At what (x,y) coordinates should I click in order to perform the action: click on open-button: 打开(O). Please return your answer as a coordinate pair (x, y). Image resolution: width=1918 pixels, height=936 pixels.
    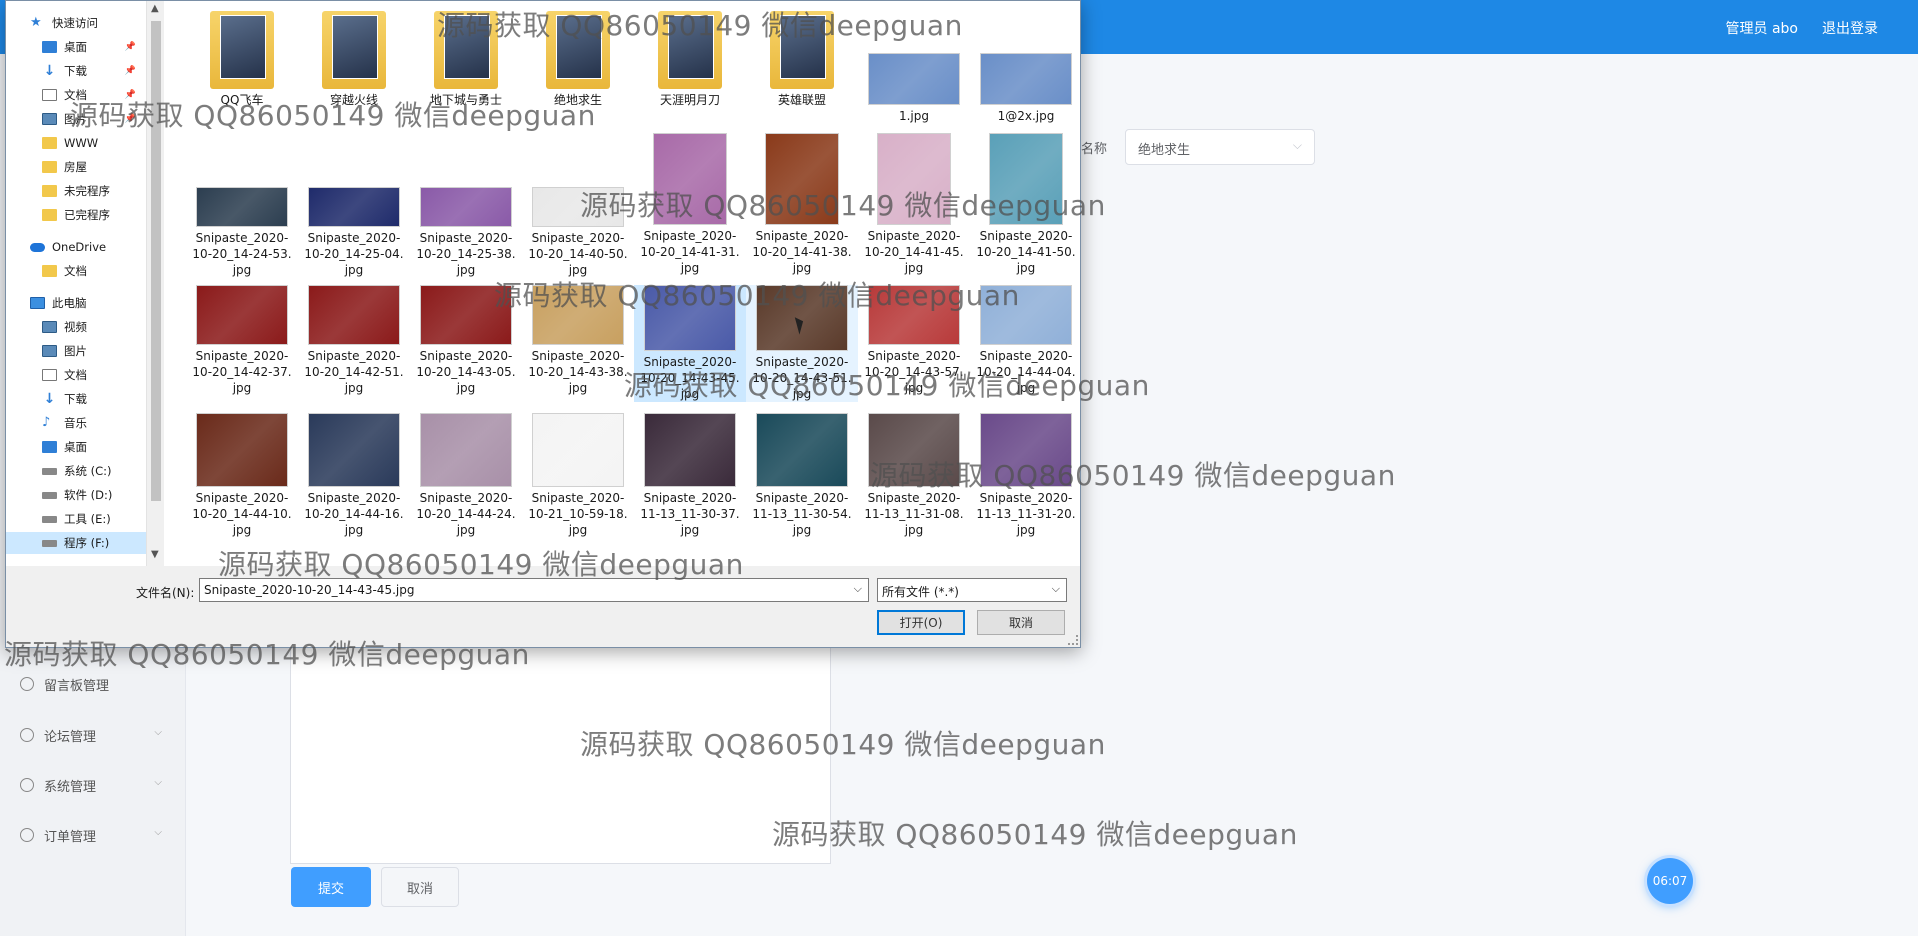
    Looking at the image, I should click on (921, 622).